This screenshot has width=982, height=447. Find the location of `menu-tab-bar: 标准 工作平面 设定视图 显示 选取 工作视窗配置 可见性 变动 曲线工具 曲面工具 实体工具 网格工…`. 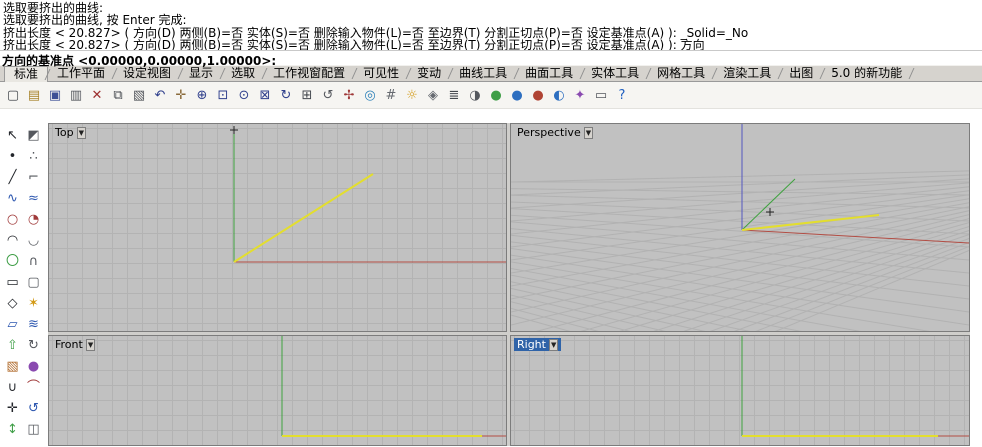

menu-tab-bar: 标准 工作平面 设定视图 显示 选取 工作视窗配置 可见性 变动 曲线工具 曲面工具 实体工具 网格工… is located at coordinates (491, 73).